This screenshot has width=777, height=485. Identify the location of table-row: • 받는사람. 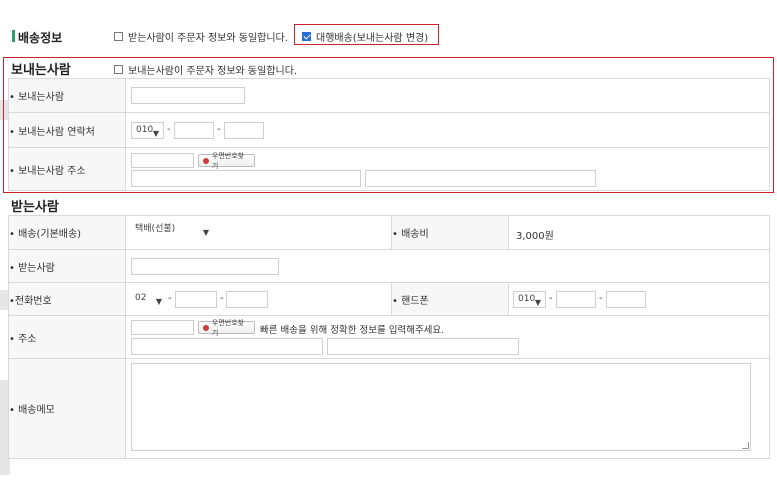
(389, 266).